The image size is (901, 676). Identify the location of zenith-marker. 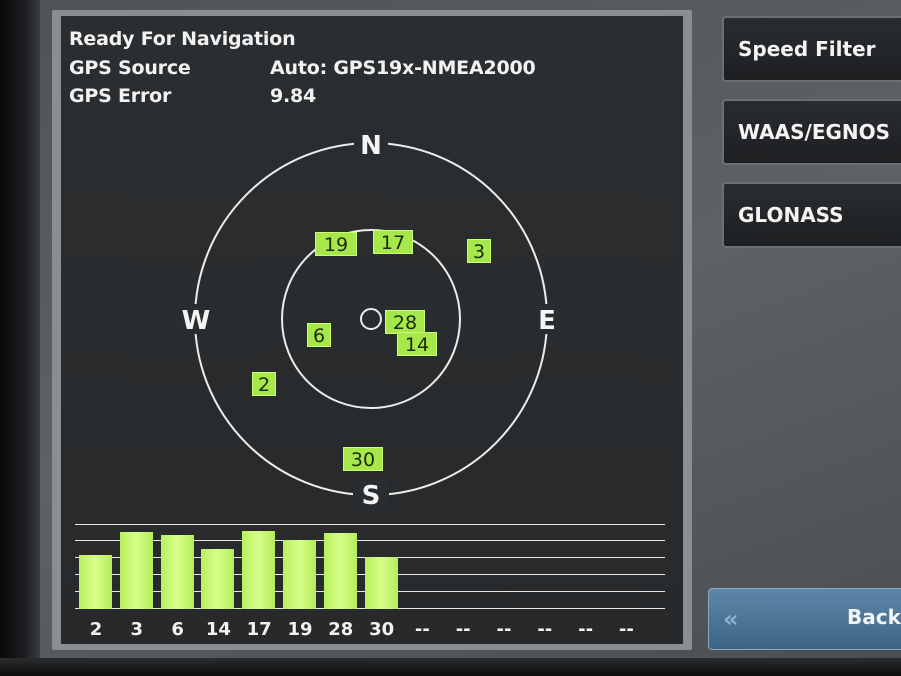
(371, 319).